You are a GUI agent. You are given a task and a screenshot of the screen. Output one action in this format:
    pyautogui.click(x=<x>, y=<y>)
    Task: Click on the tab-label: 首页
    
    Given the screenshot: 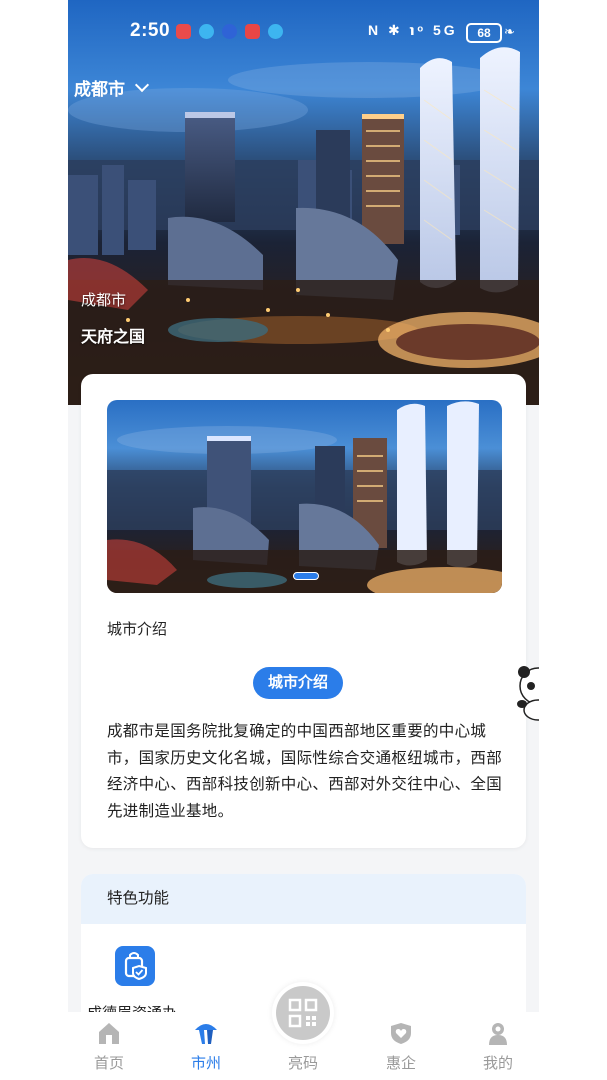 What is the action you would take?
    pyautogui.click(x=108, y=1063)
    